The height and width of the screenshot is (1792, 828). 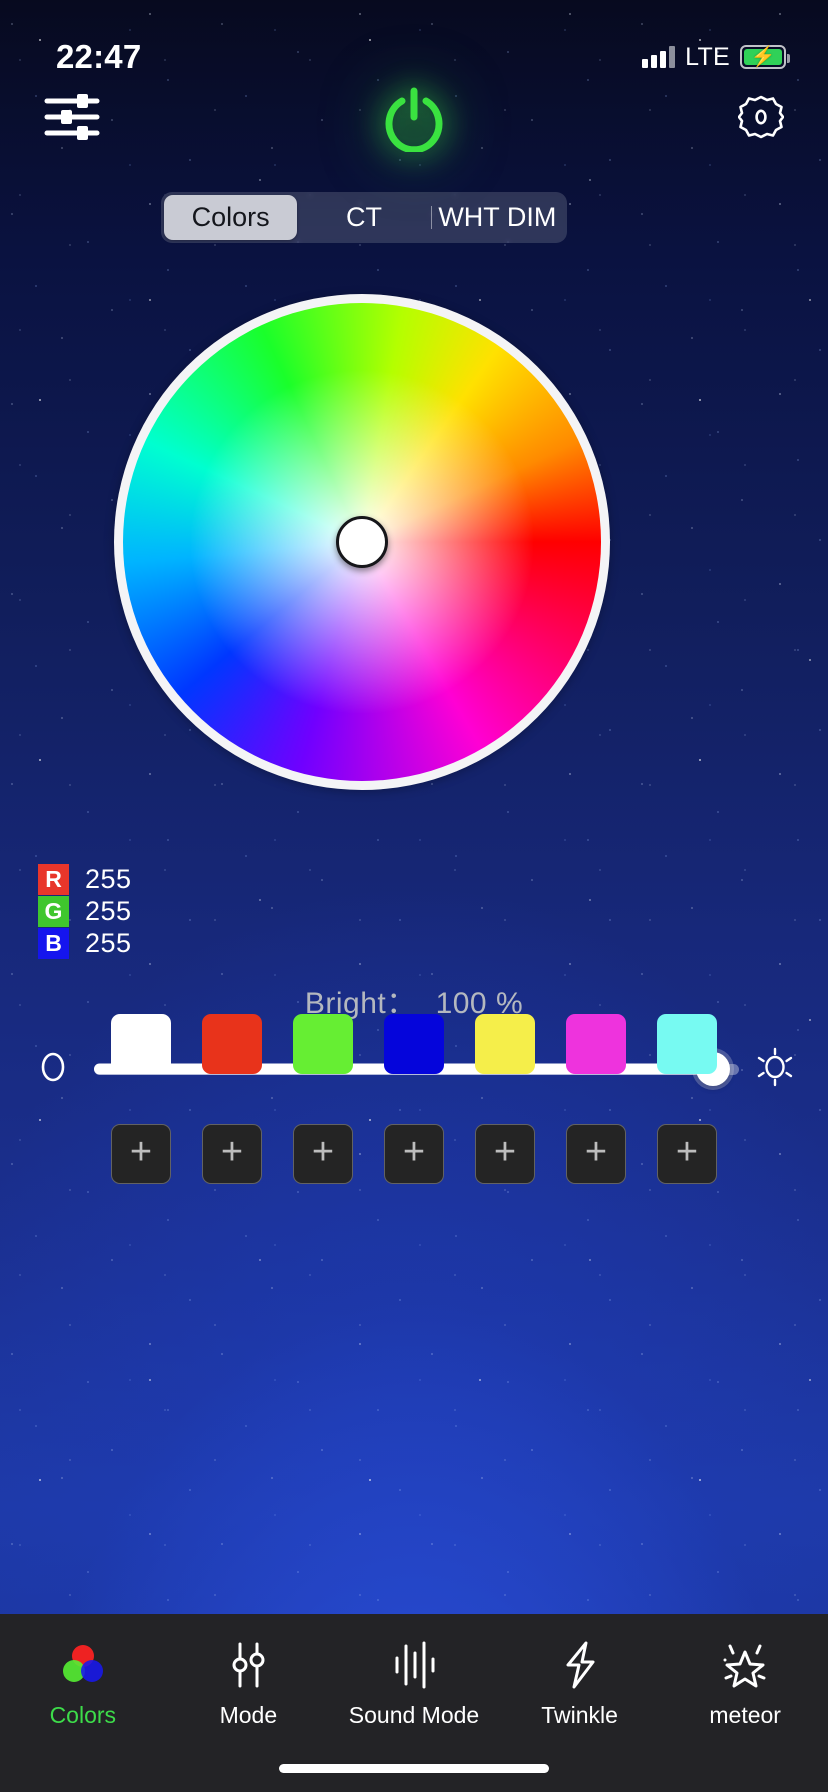 I want to click on nav-item-sound-mode: Sound Mode, so click(x=414, y=1684).